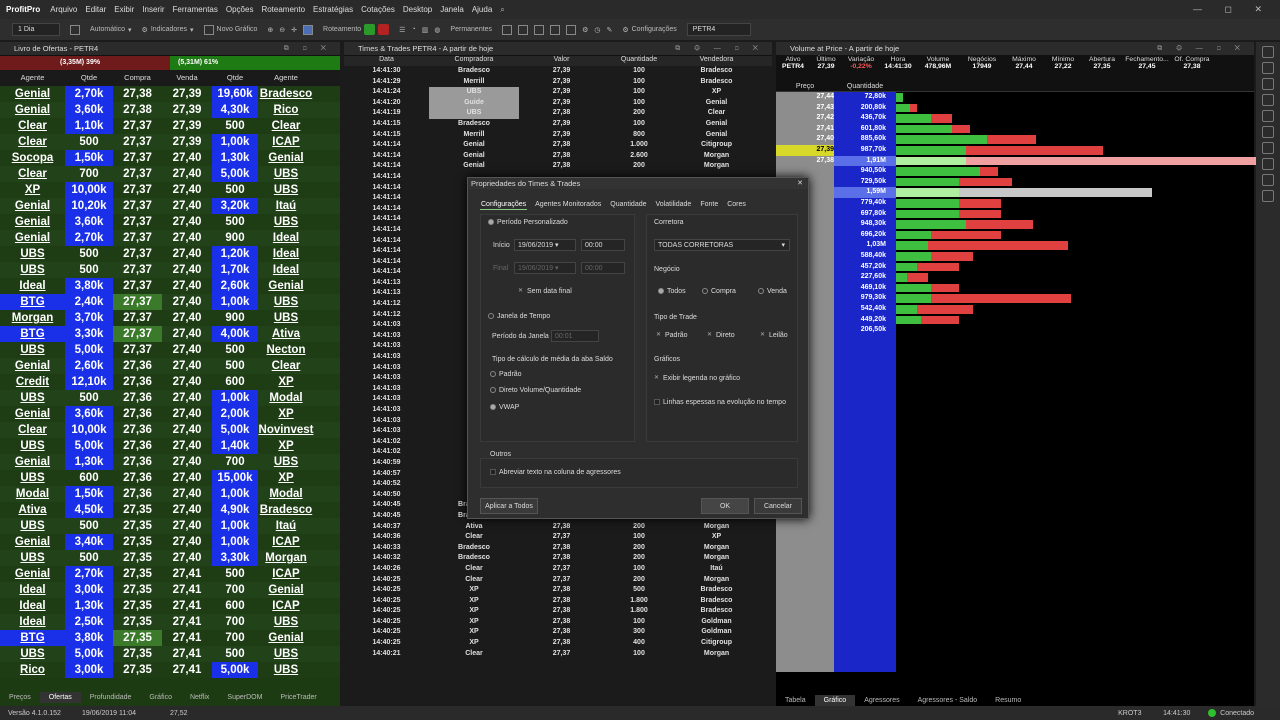  I want to click on fibonacci-icon, so click(1268, 148).